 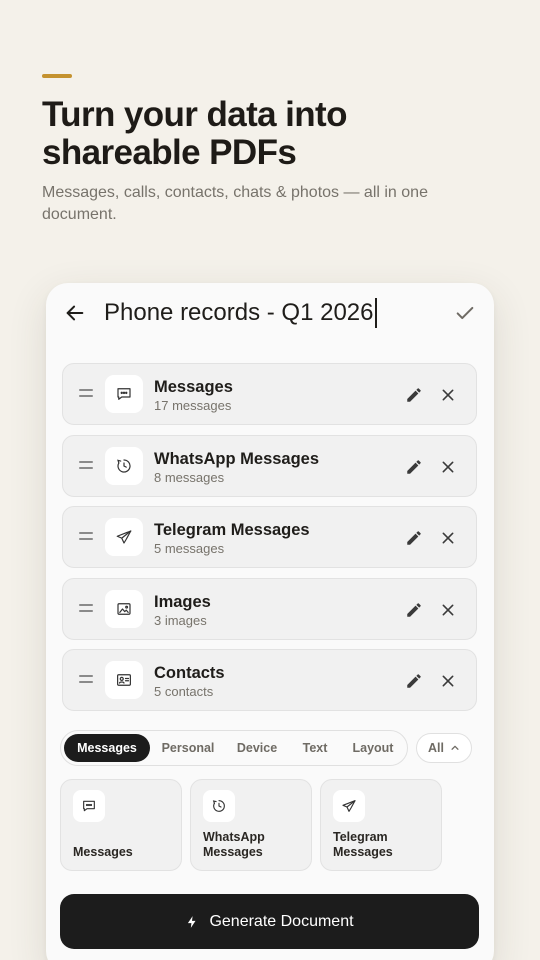 I want to click on lightning-icon, so click(x=192, y=921).